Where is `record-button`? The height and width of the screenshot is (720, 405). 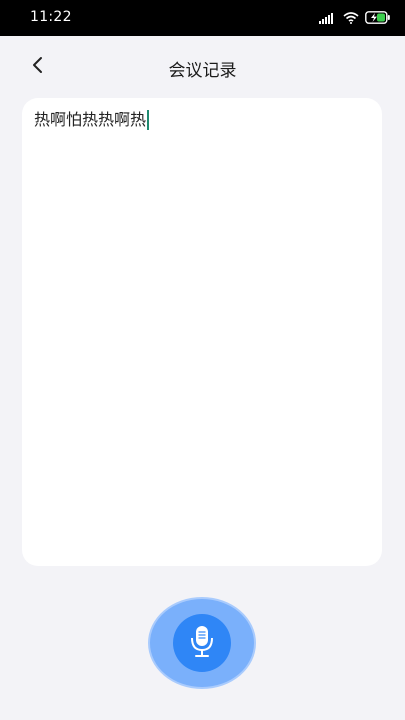 record-button is located at coordinates (202, 643).